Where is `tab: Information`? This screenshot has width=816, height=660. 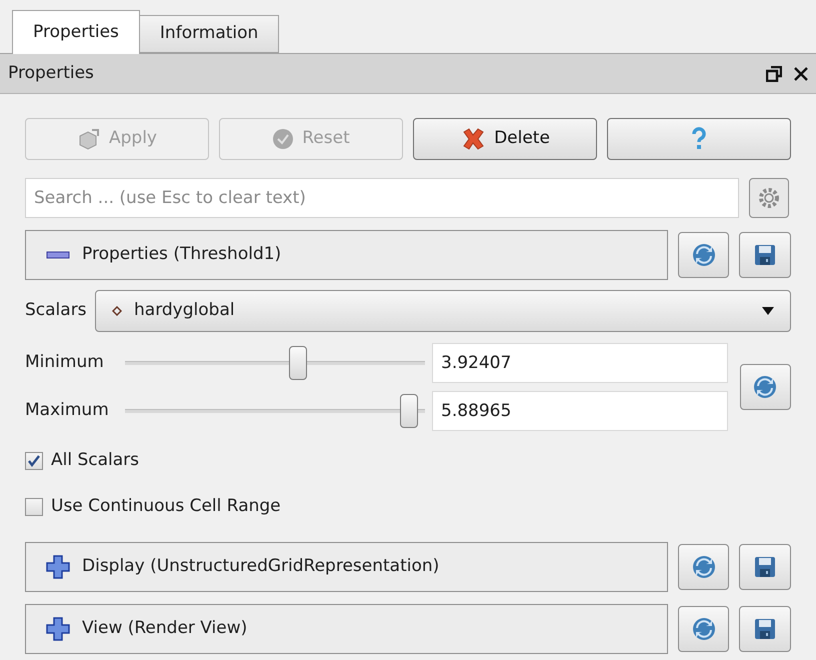 tab: Information is located at coordinates (210, 34).